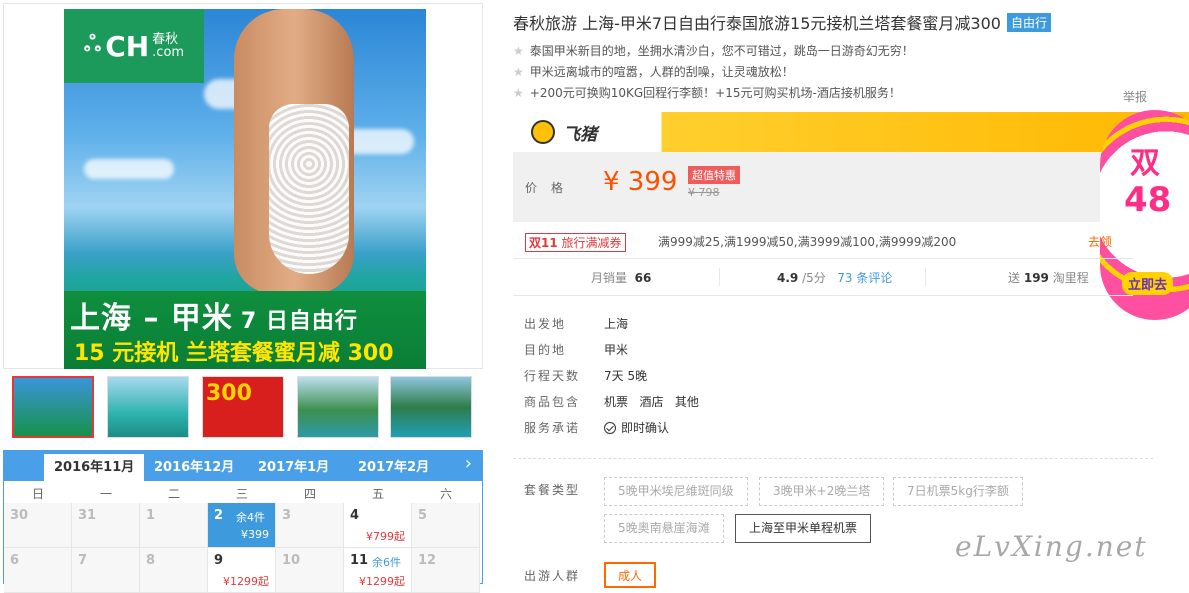  I want to click on calendar-day: 10, so click(310, 570).